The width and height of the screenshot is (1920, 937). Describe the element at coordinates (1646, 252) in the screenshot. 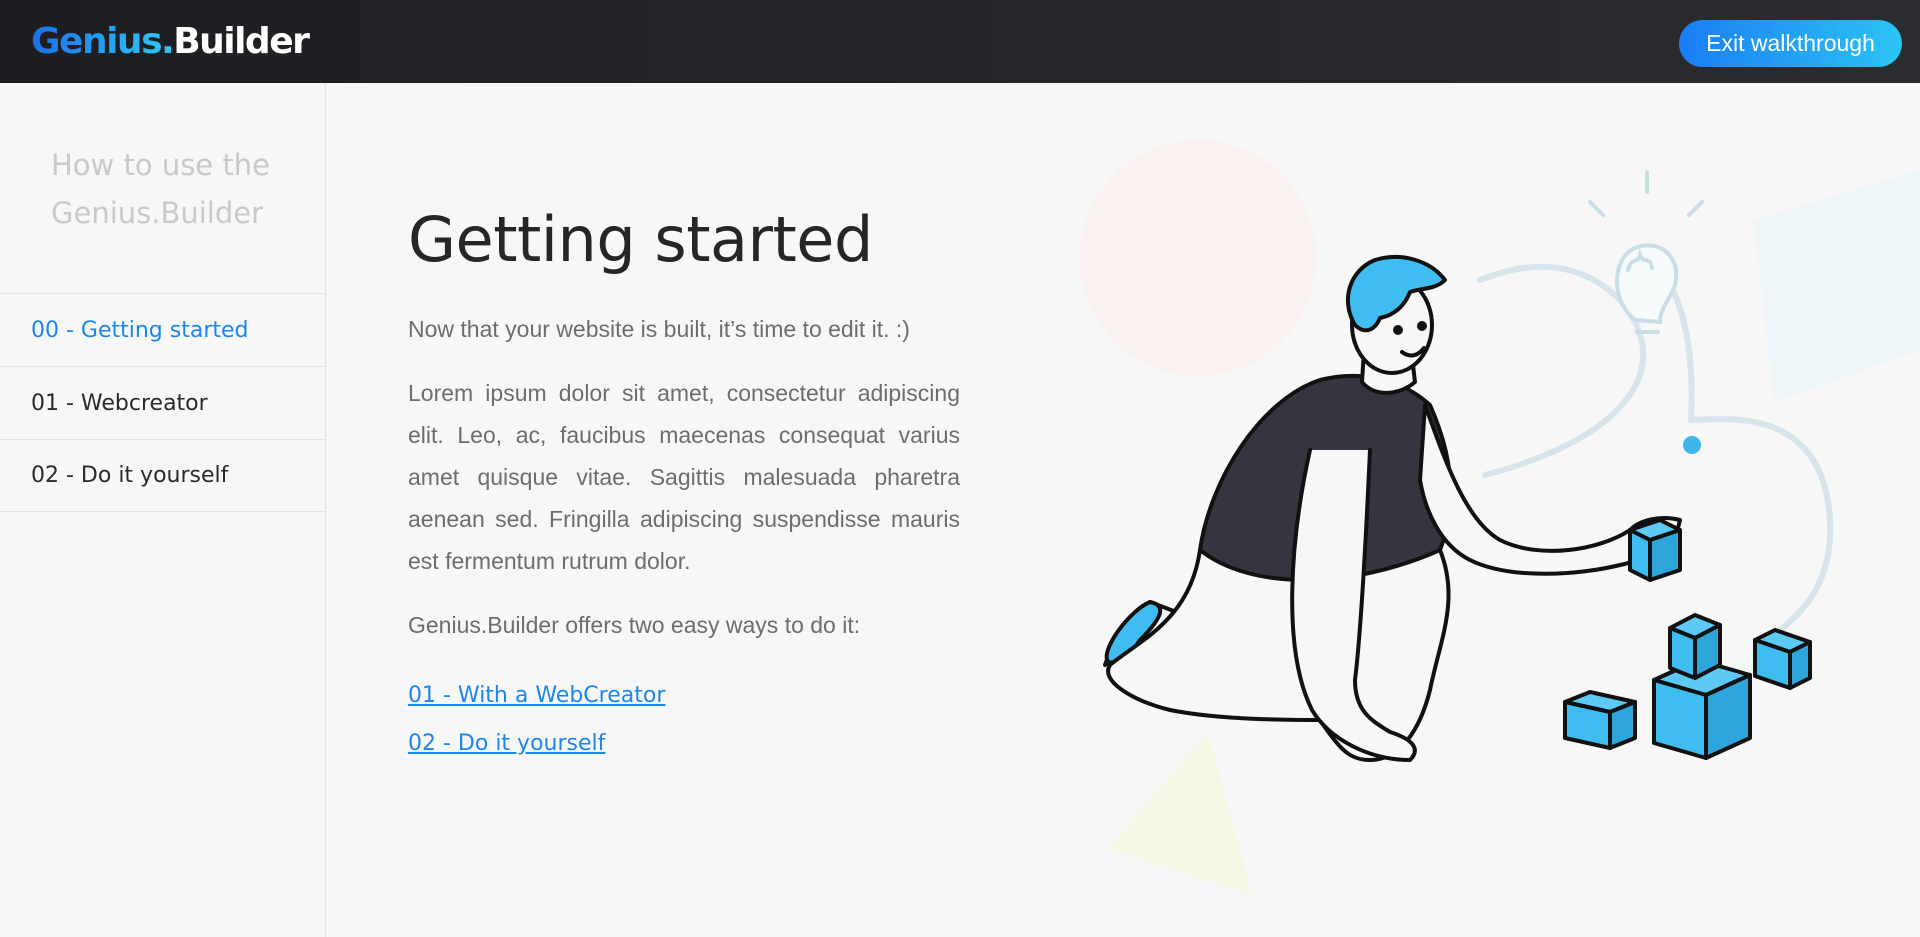

I see `lightbulb-icon` at that location.